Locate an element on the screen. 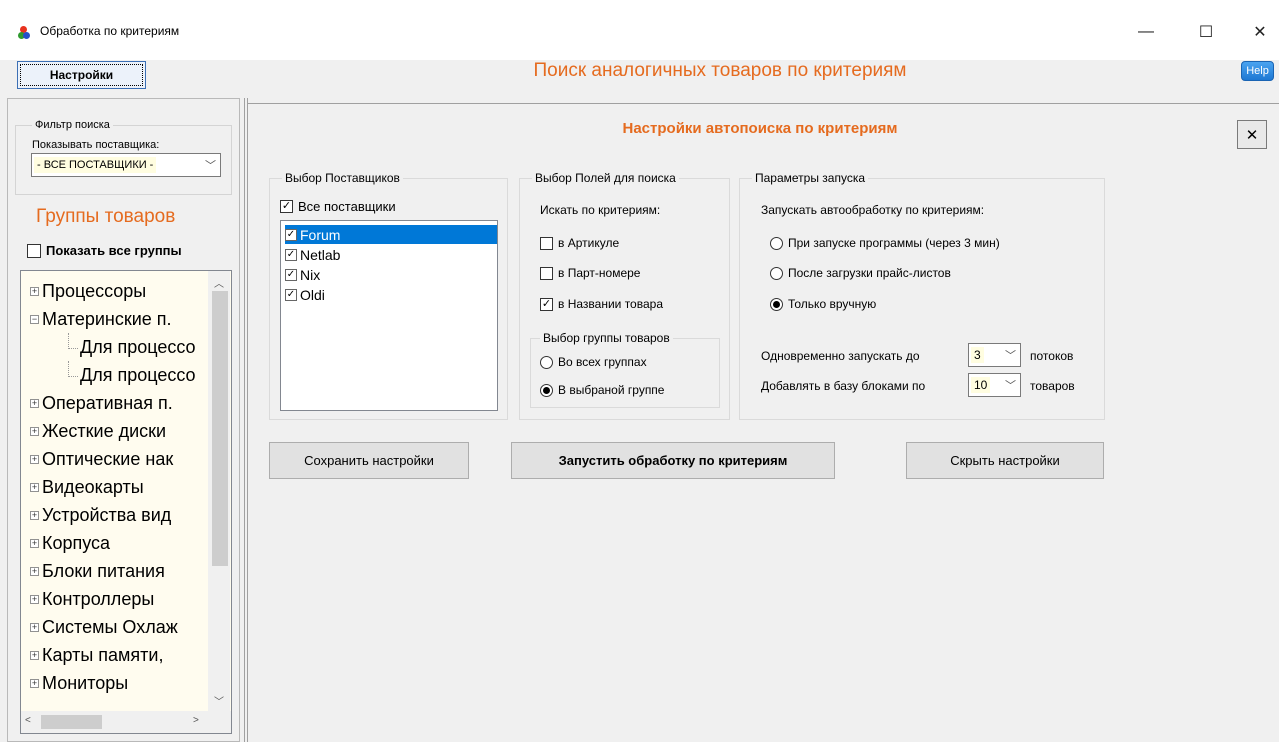  tree-item-label: Системы Охлаж is located at coordinates (110, 626).